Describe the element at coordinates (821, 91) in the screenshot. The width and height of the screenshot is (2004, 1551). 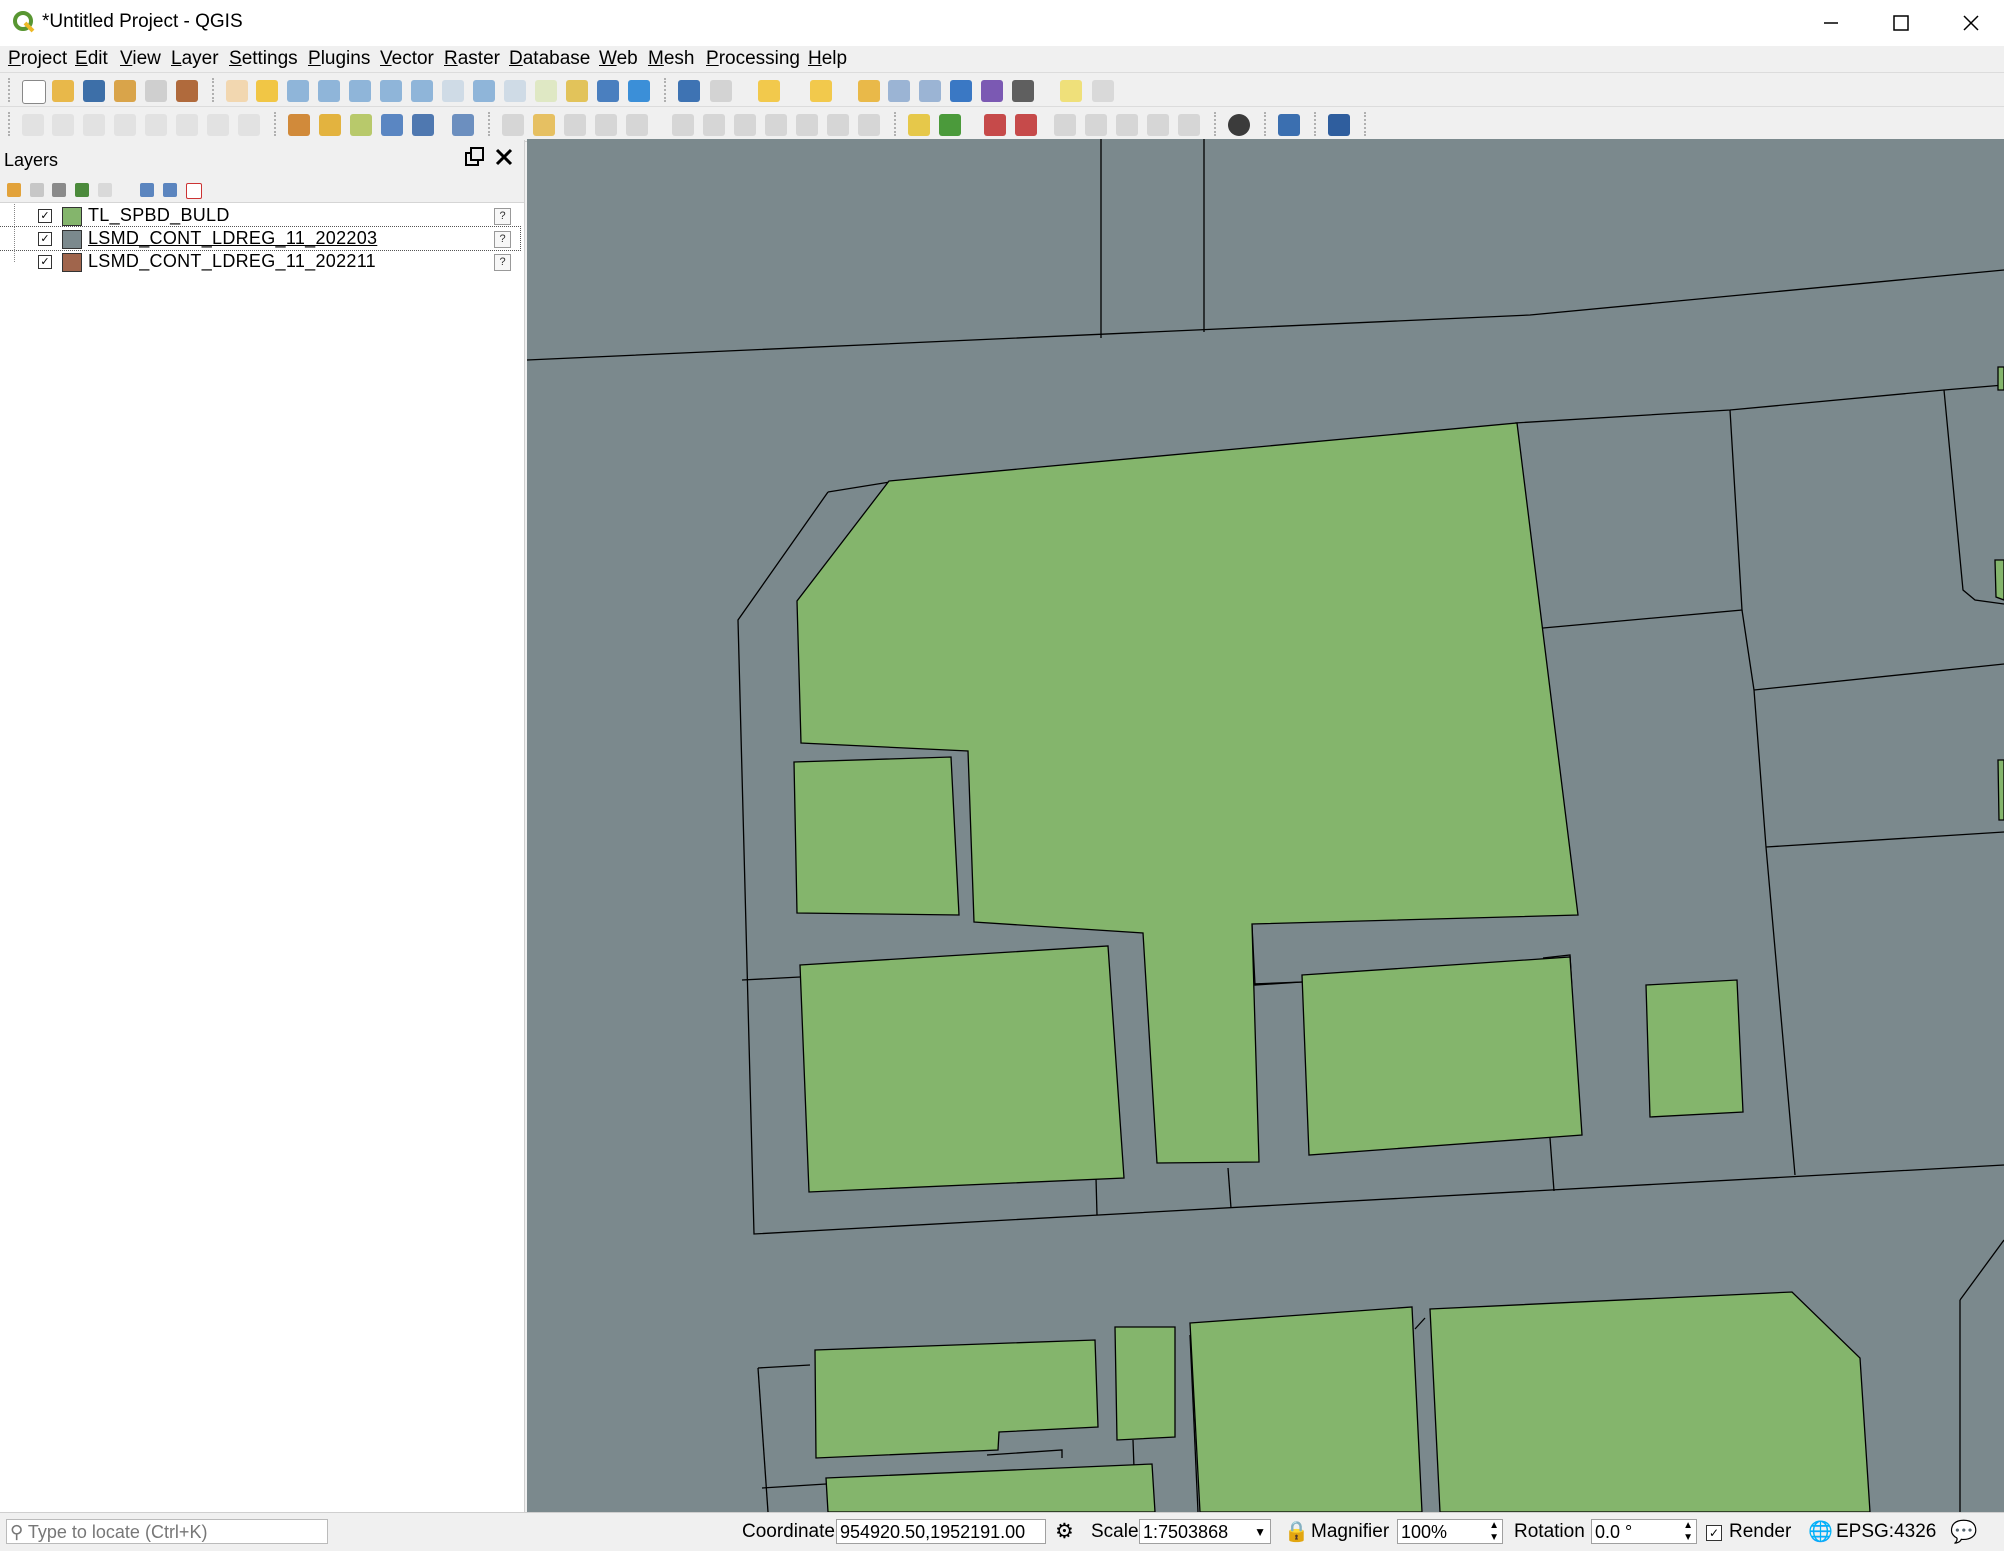
I see `select-by-value-icon` at that location.